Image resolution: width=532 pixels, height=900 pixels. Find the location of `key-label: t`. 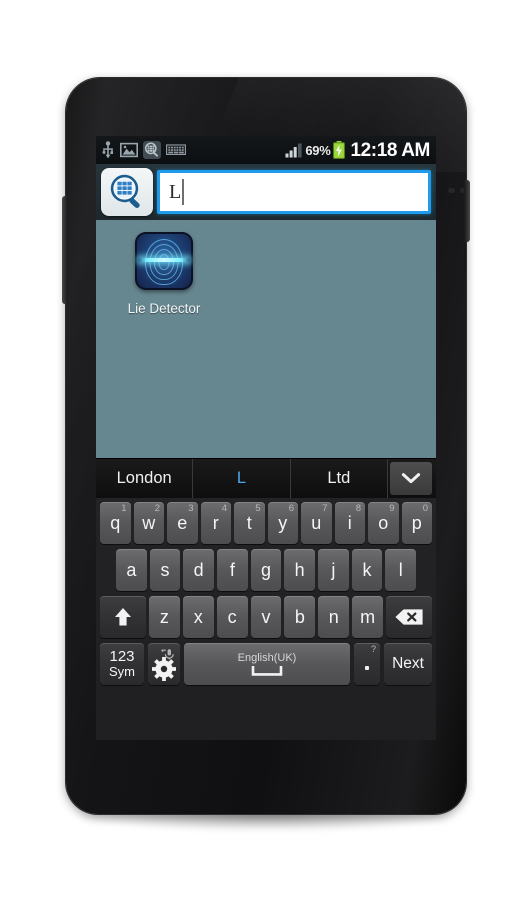

key-label: t is located at coordinates (249, 522).